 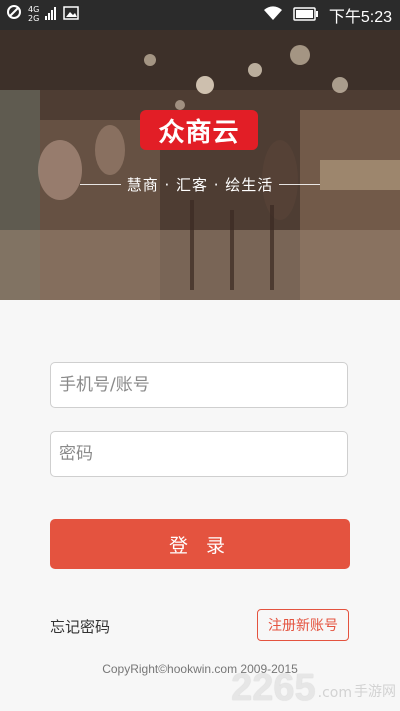 What do you see at coordinates (51, 14) in the screenshot?
I see `signal-icon` at bounding box center [51, 14].